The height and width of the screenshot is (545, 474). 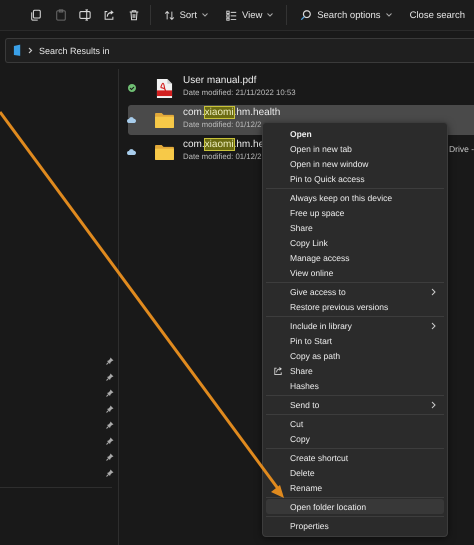 What do you see at coordinates (74, 51) in the screenshot?
I see `breadcrumb-text: Search Results in` at bounding box center [74, 51].